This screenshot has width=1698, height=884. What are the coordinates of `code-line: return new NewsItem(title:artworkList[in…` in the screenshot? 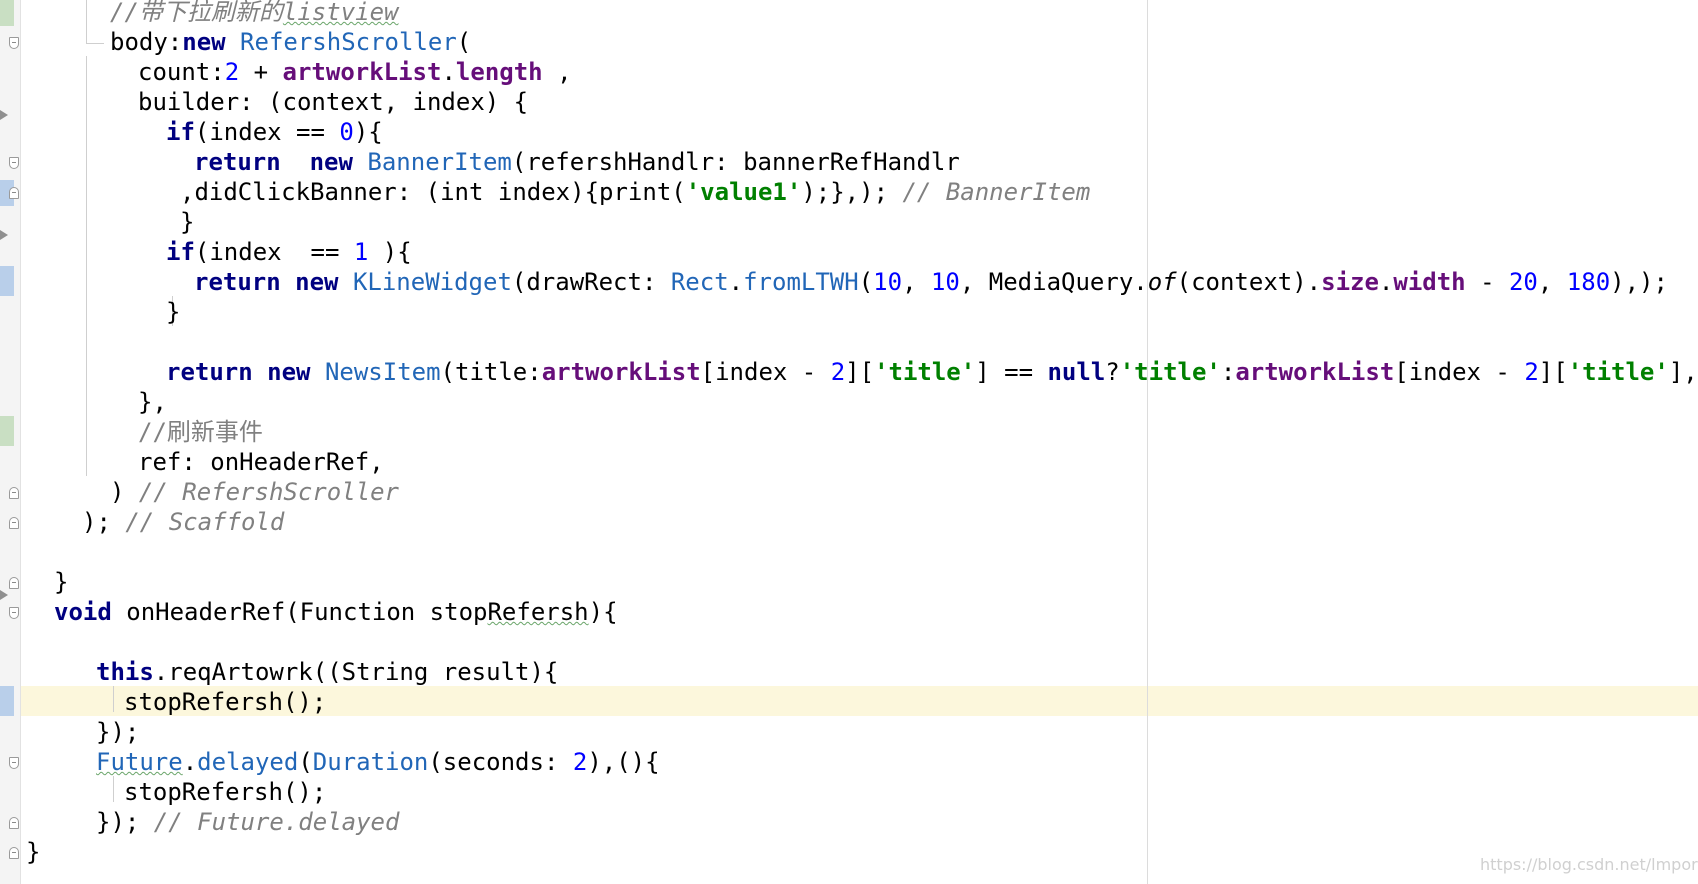 It's located at (932, 372).